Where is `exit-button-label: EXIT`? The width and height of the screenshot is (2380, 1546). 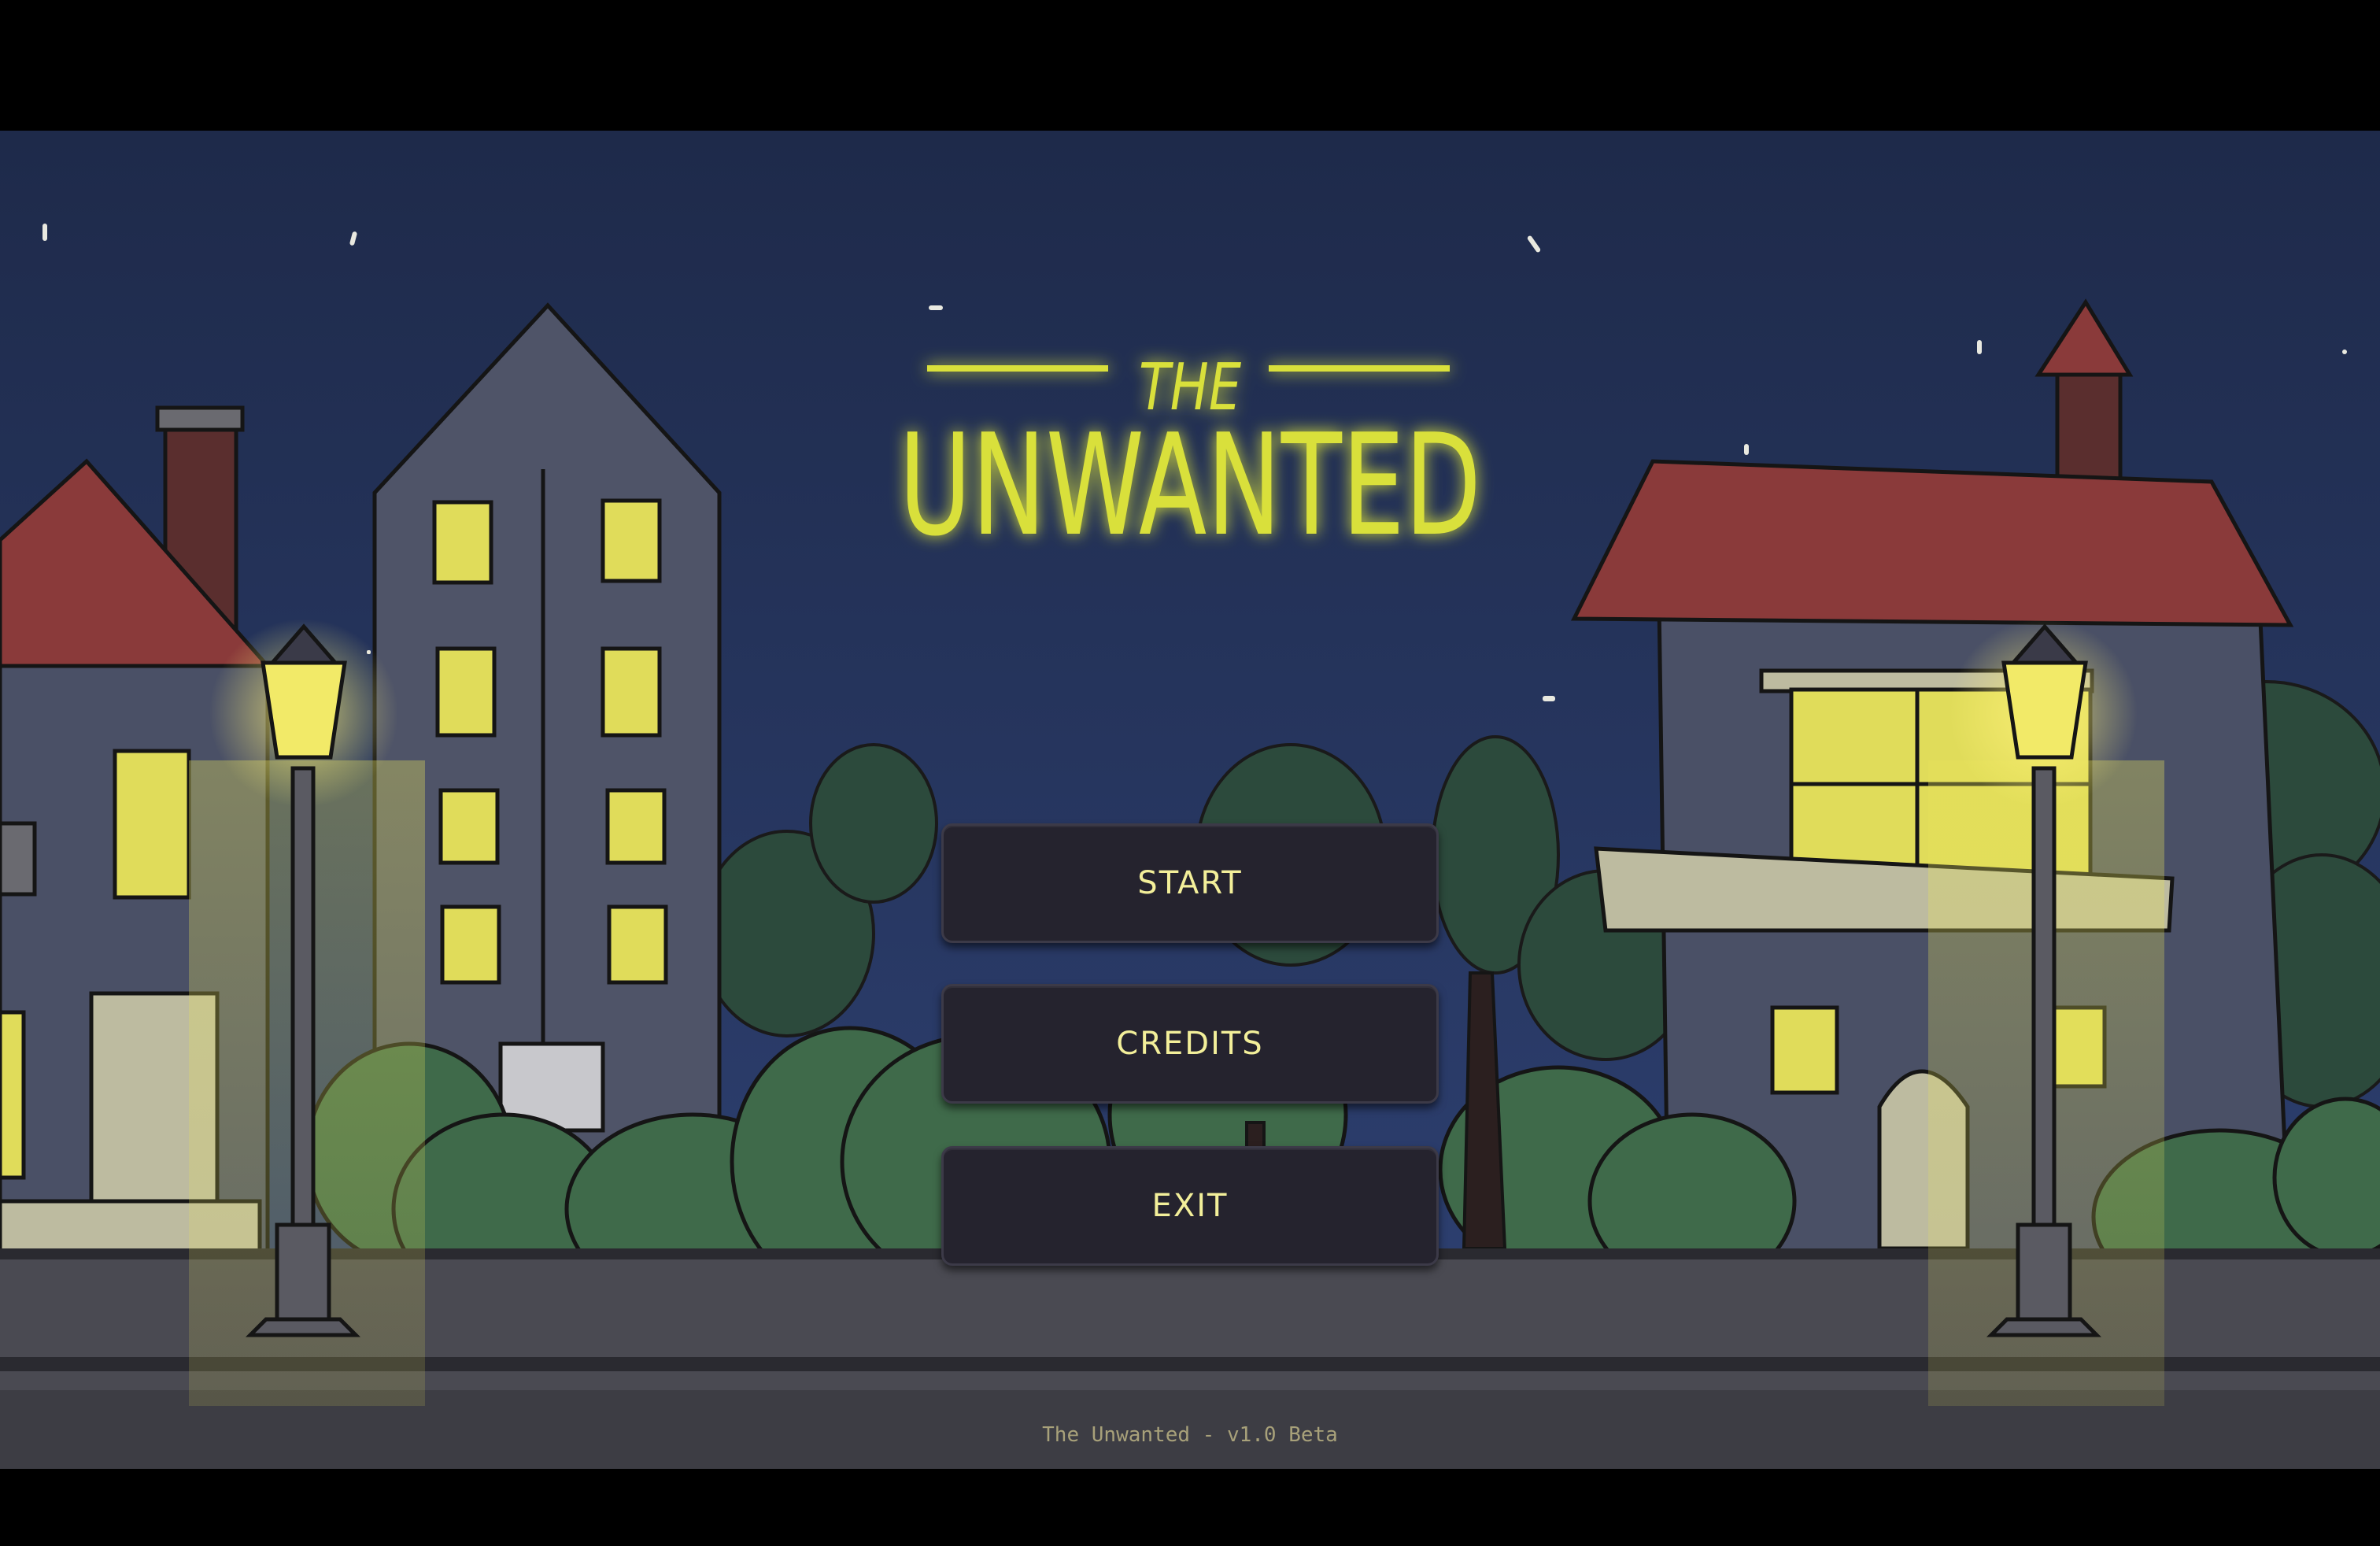
exit-button-label: EXIT is located at coordinates (1190, 1206).